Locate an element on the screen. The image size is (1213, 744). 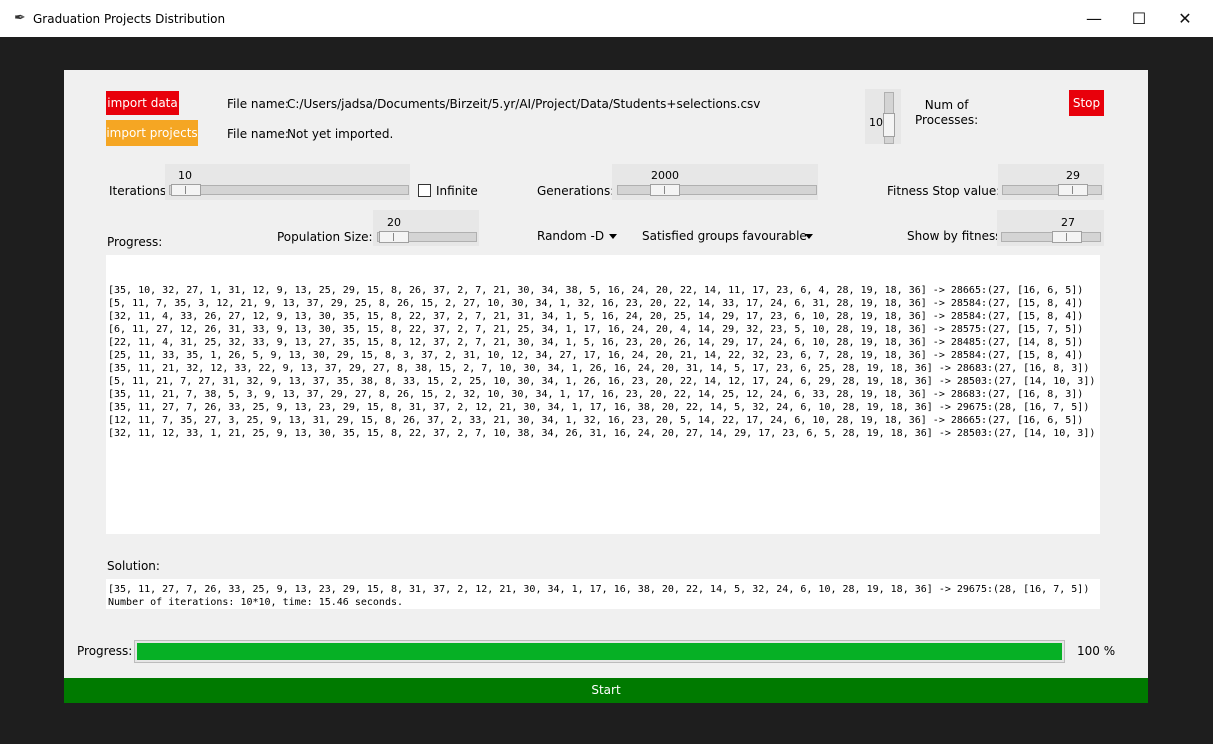
generations-slider-thumb is located at coordinates (665, 190).